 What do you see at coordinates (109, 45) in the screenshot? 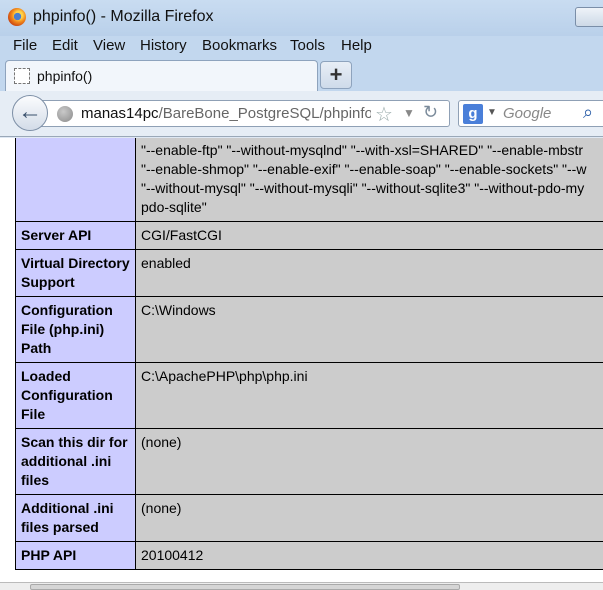
I see `menu-view: View` at bounding box center [109, 45].